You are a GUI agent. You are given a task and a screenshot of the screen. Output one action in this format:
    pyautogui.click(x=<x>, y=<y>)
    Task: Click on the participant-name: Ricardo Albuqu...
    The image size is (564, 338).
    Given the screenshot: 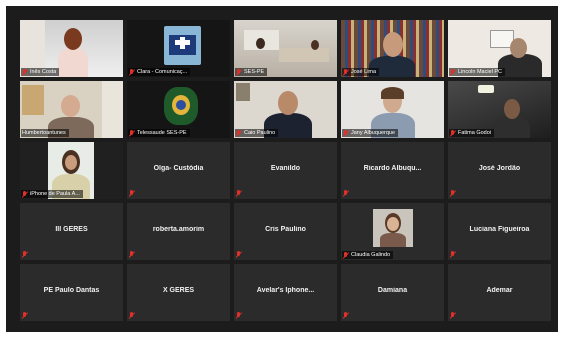 What is the action you would take?
    pyautogui.click(x=392, y=168)
    